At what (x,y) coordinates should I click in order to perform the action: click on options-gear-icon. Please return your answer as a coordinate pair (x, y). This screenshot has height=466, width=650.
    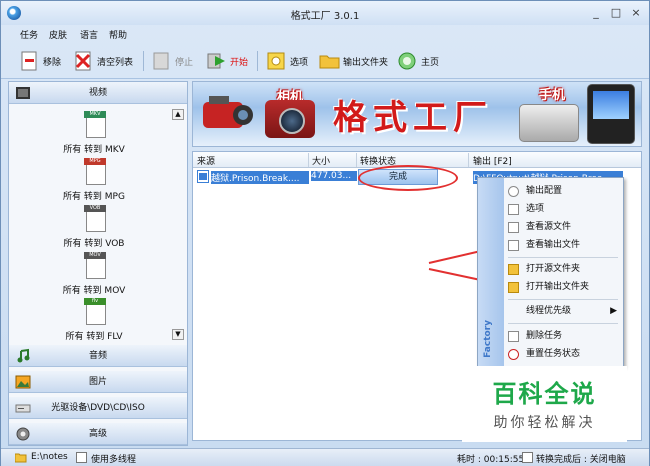
    Looking at the image, I should click on (276, 61).